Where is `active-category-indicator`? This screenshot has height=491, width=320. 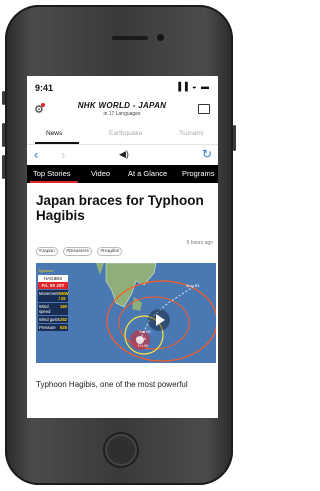
active-category-indicator is located at coordinates (54, 182).